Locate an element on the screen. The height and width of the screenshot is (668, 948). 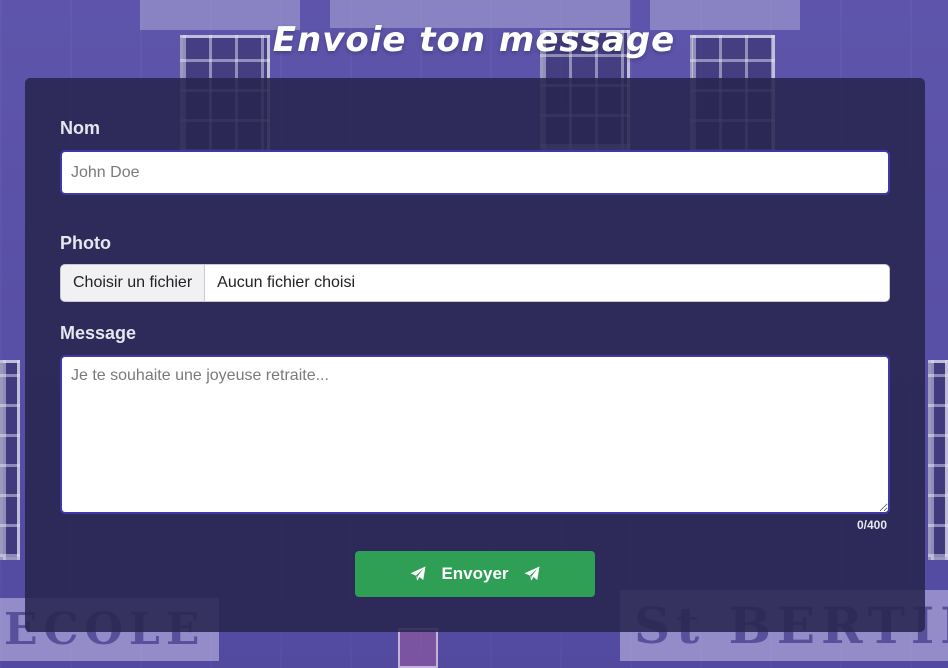
name-label: Nom is located at coordinates (80, 128).